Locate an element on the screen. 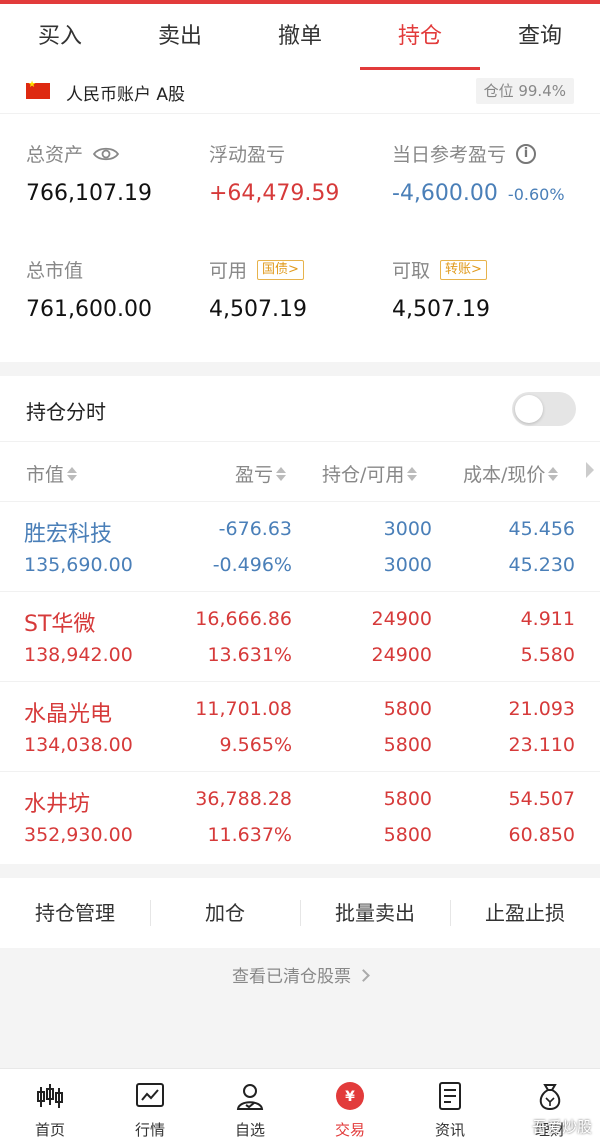  stock-pl: 11,701.08 is located at coordinates (243, 709).